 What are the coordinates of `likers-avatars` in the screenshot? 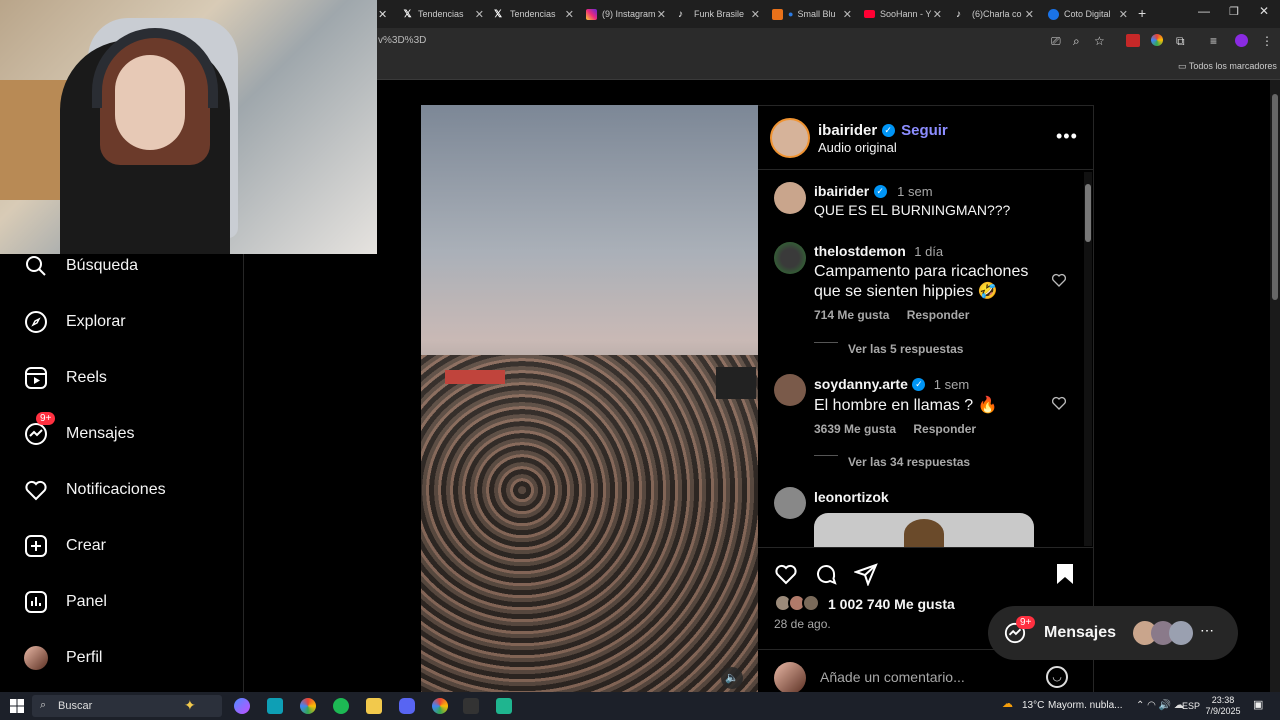 It's located at (799, 603).